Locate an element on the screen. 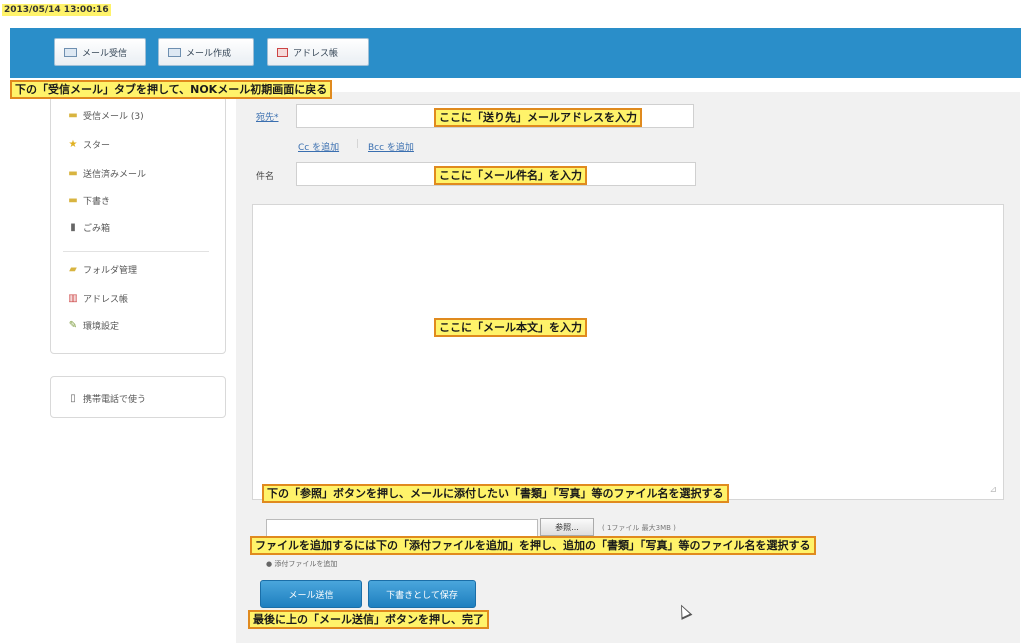  address-book-icon is located at coordinates (282, 52).